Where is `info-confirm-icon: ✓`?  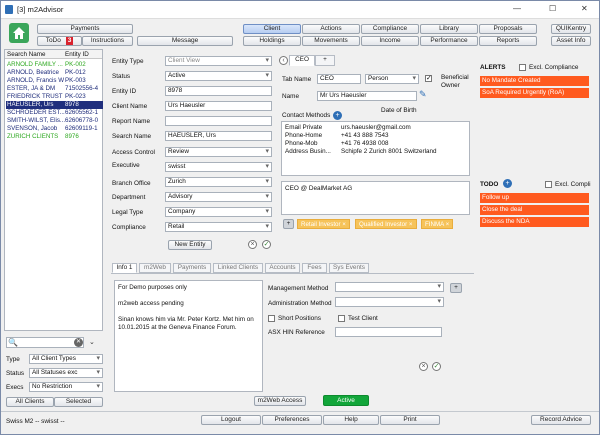 info-confirm-icon: ✓ is located at coordinates (436, 366).